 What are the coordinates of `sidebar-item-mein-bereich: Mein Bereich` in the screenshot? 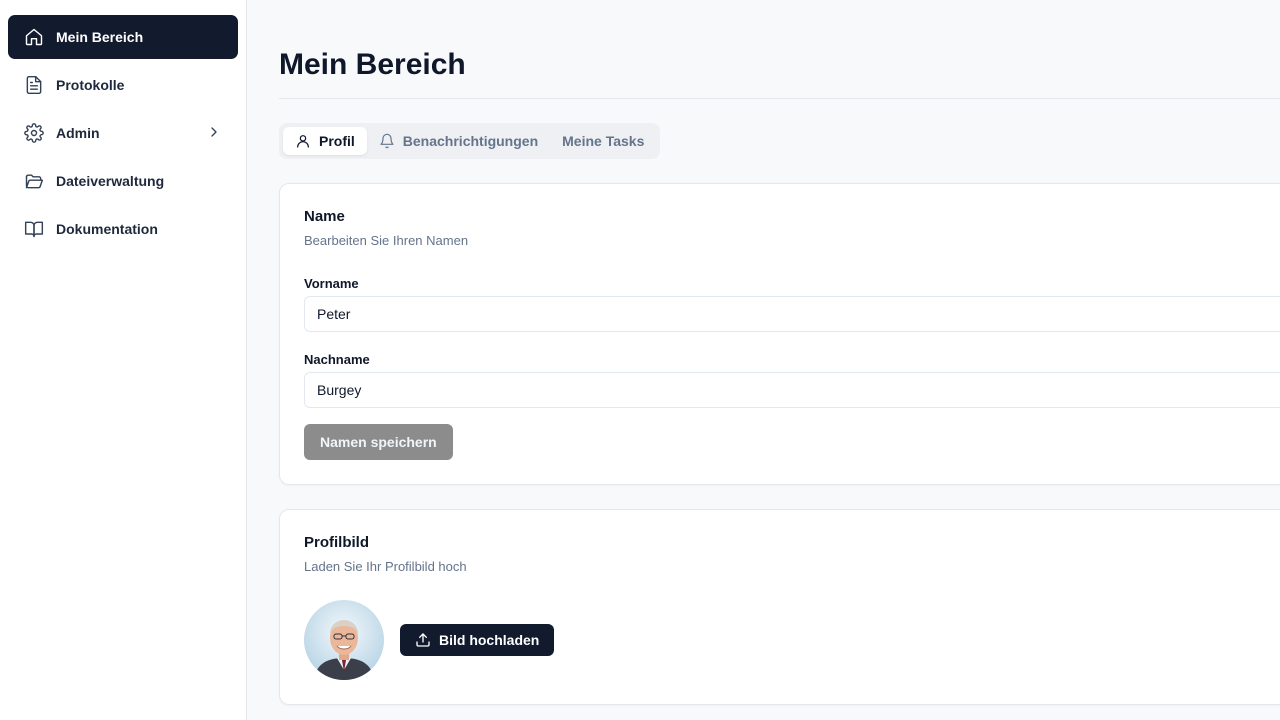 It's located at (123, 37).